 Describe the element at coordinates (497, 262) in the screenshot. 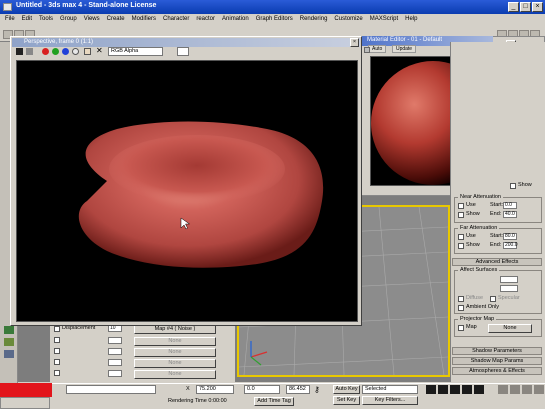

I see `advanced-effects-rollout: Advanced Effects` at that location.